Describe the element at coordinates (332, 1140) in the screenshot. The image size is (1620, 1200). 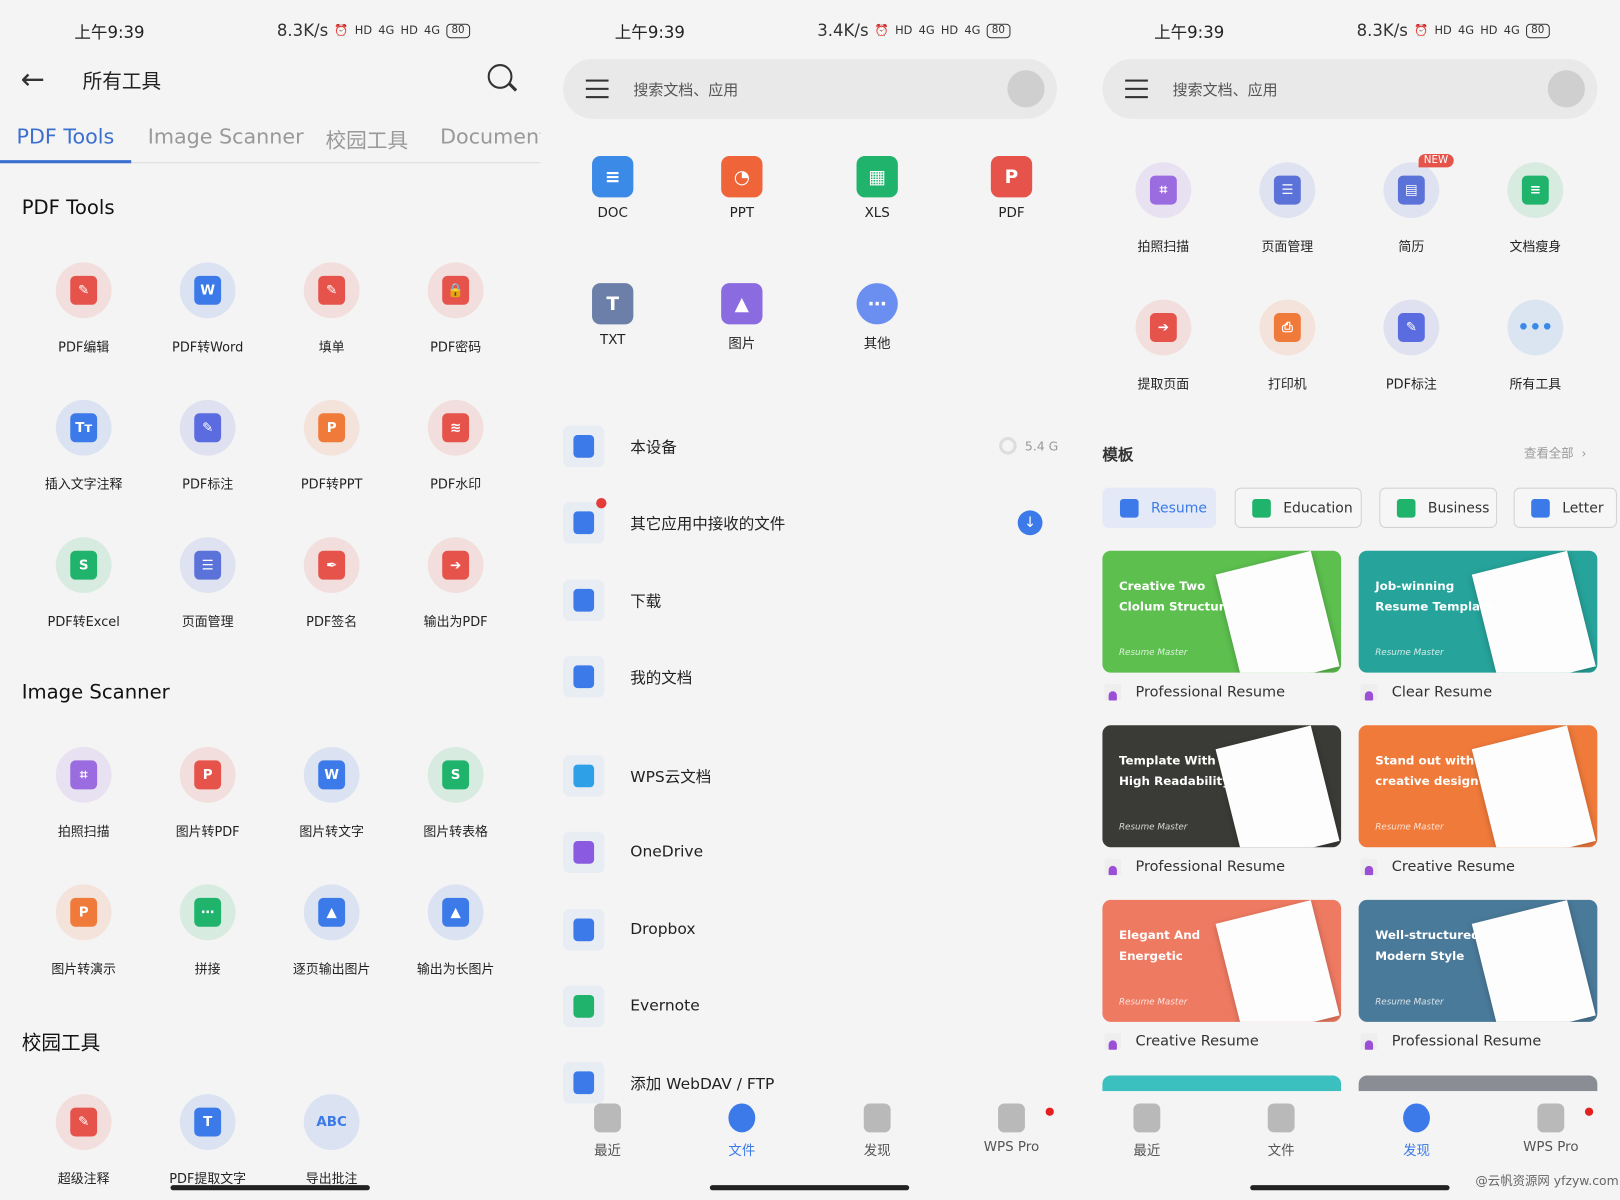
I see `tool-export-comments: ABC 导出批注` at that location.